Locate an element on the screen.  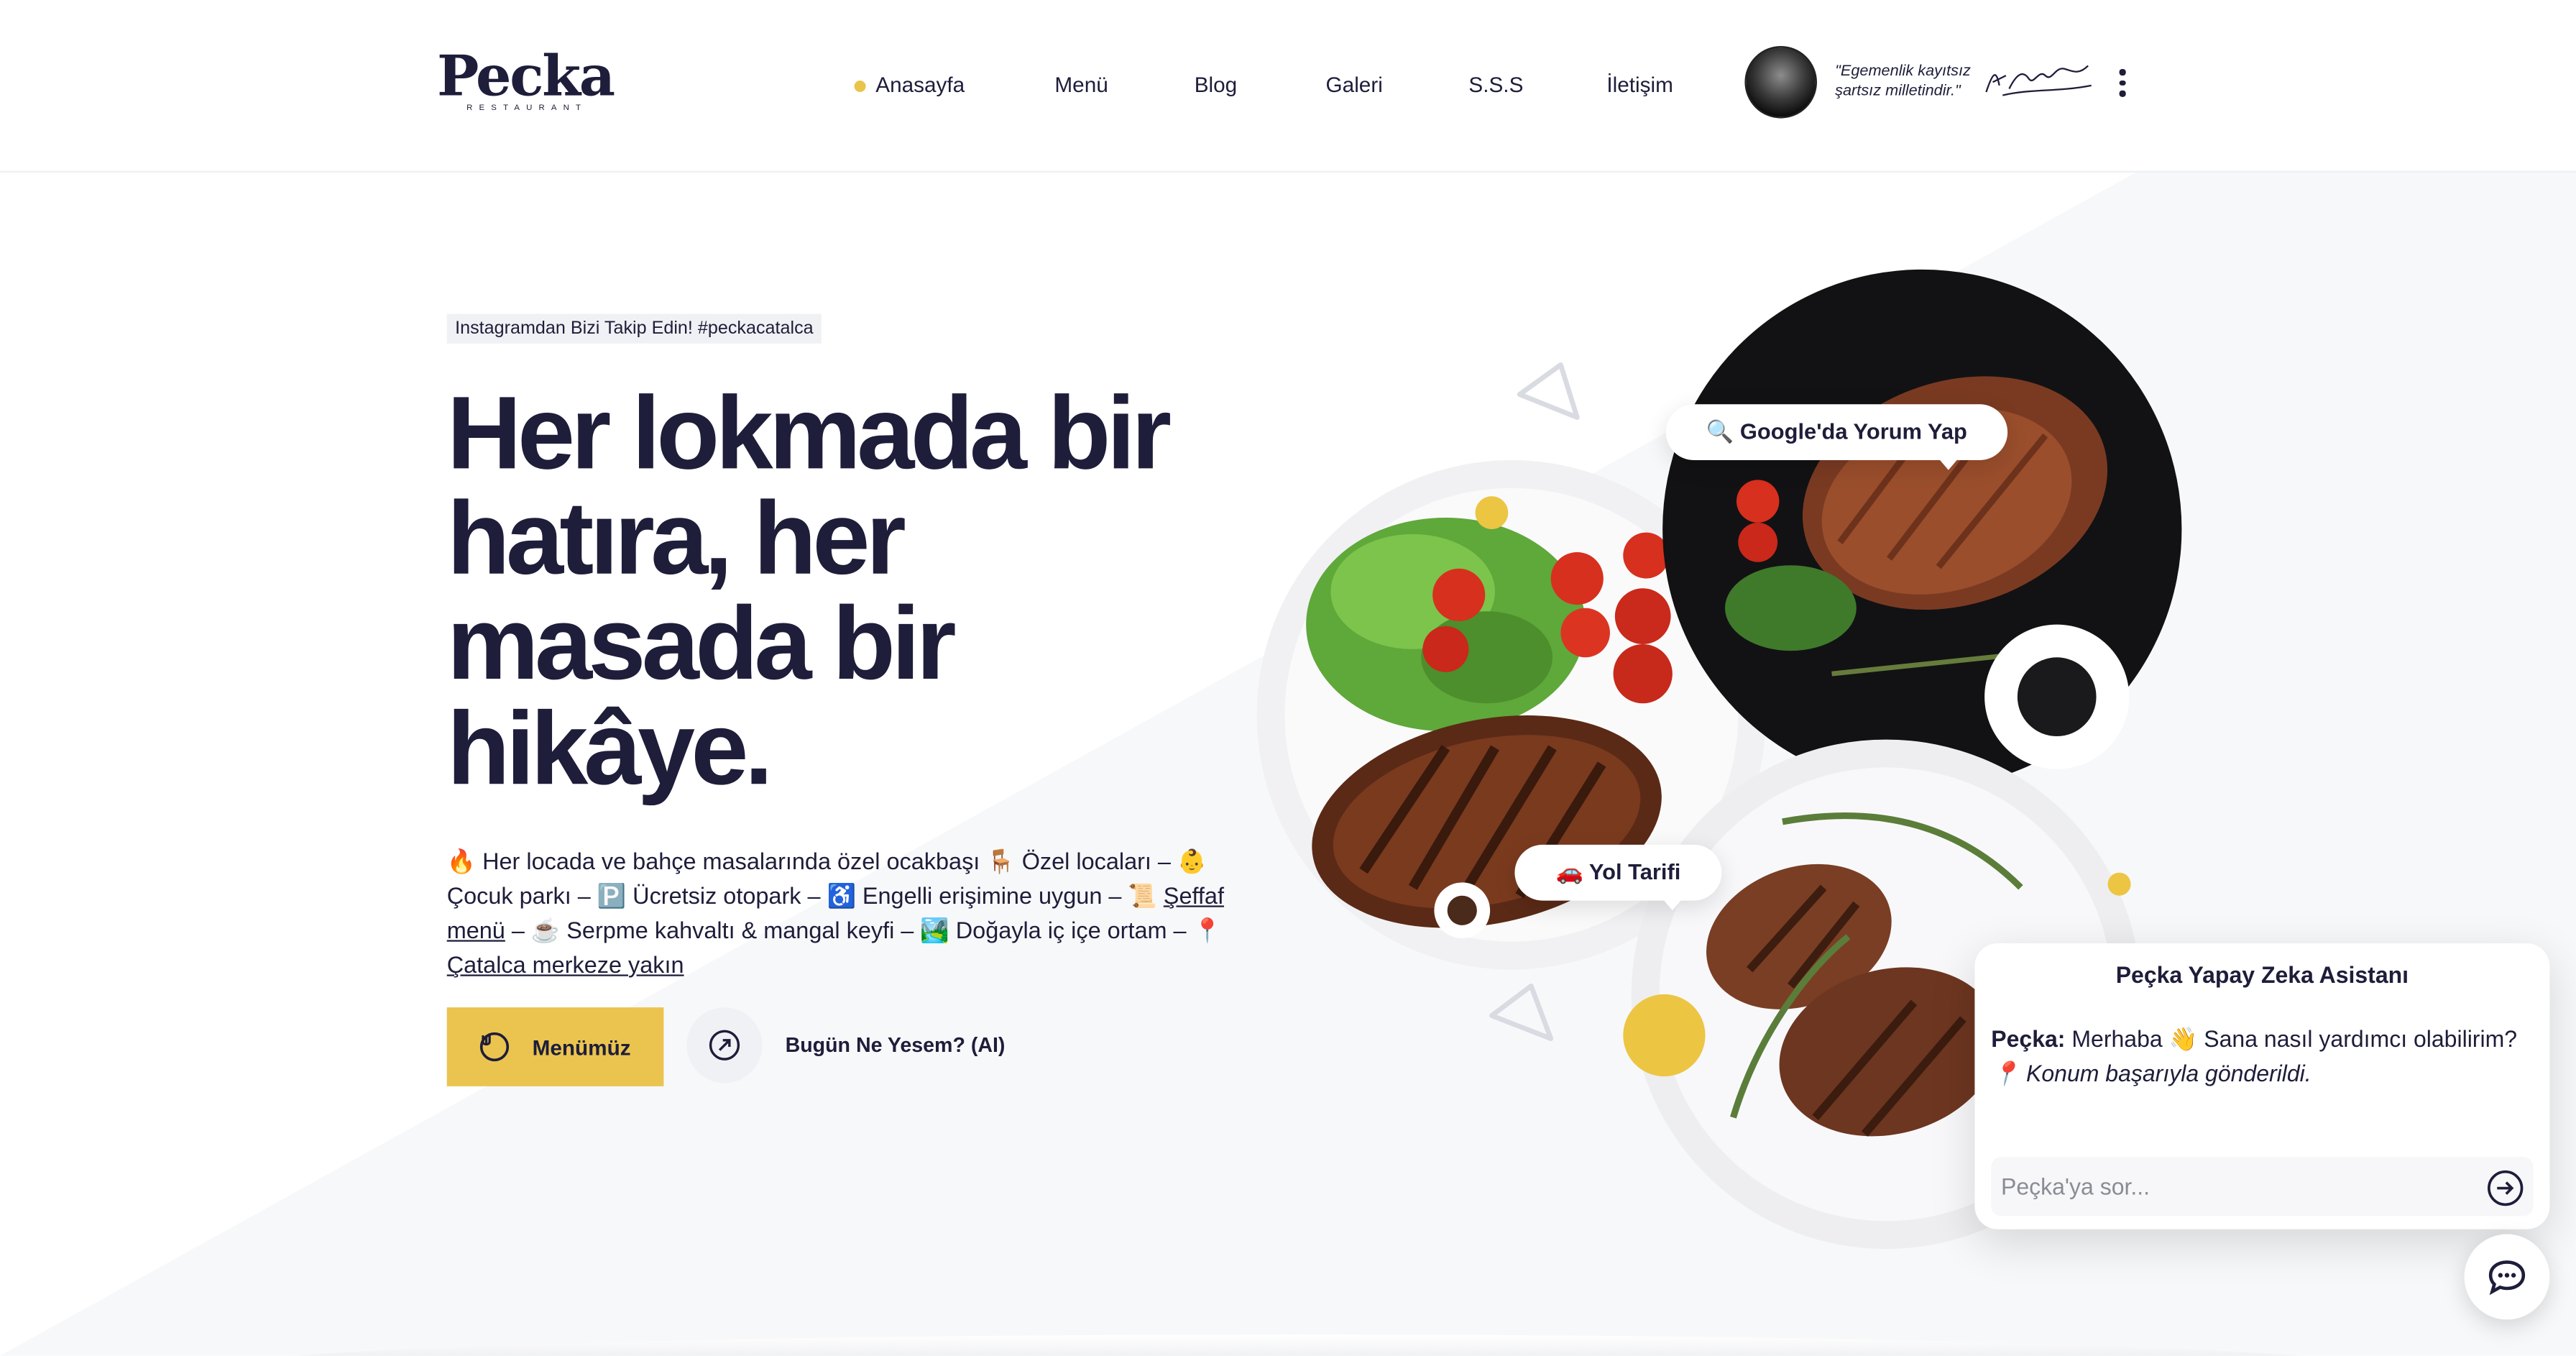
nav-label: Blog is located at coordinates (1216, 84).